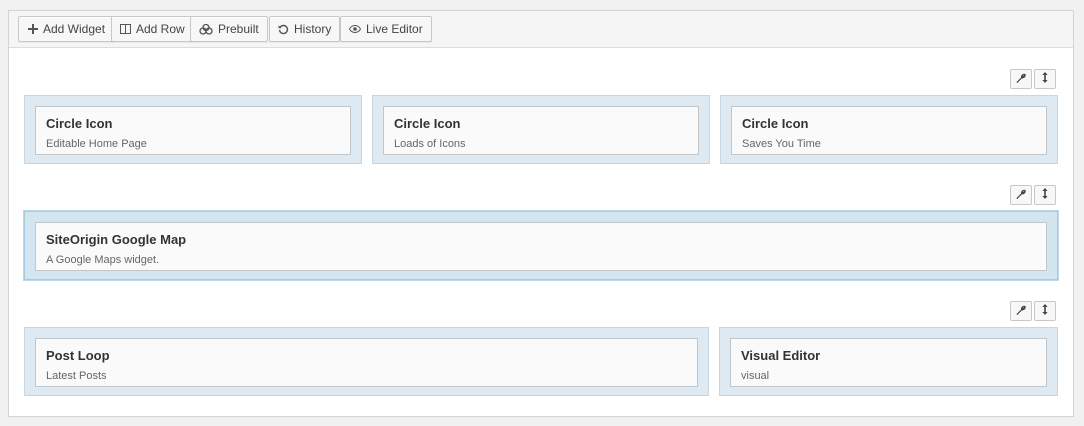  I want to click on history-button: History, so click(305, 29).